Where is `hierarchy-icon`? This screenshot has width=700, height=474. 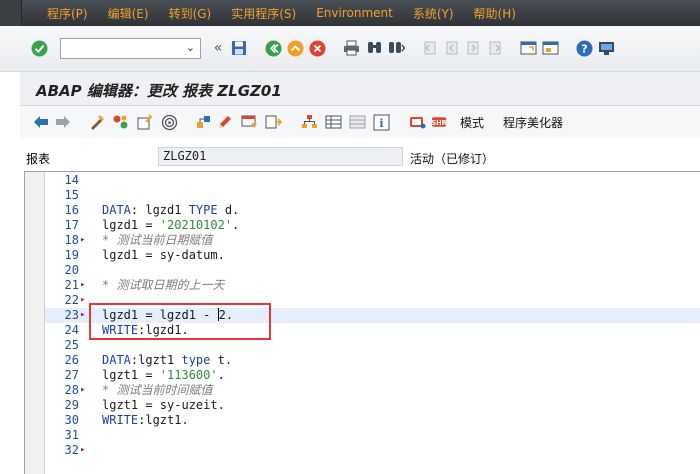 hierarchy-icon is located at coordinates (309, 122).